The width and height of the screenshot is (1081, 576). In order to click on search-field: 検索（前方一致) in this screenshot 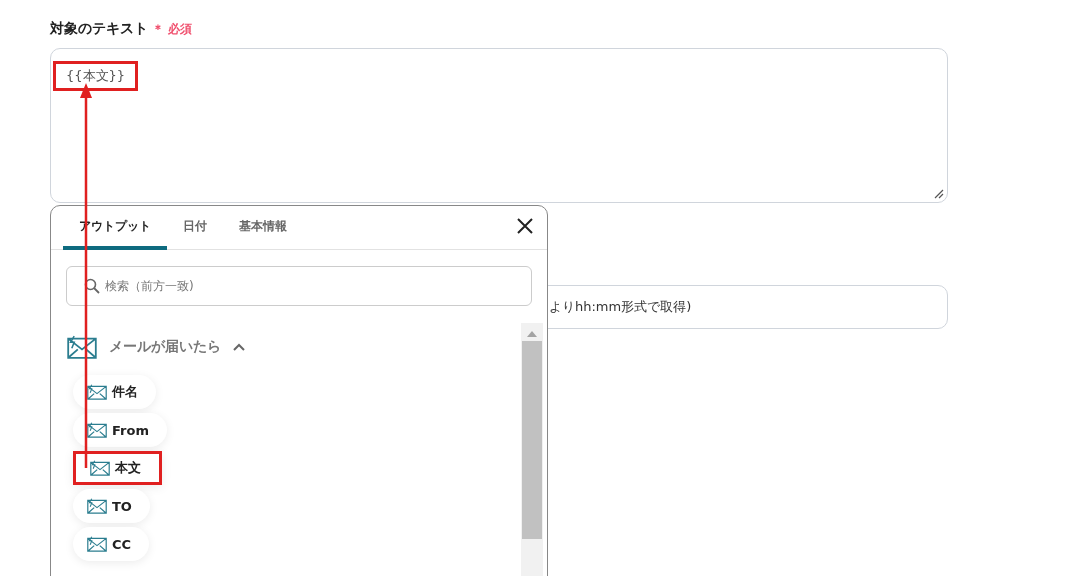, I will do `click(299, 286)`.